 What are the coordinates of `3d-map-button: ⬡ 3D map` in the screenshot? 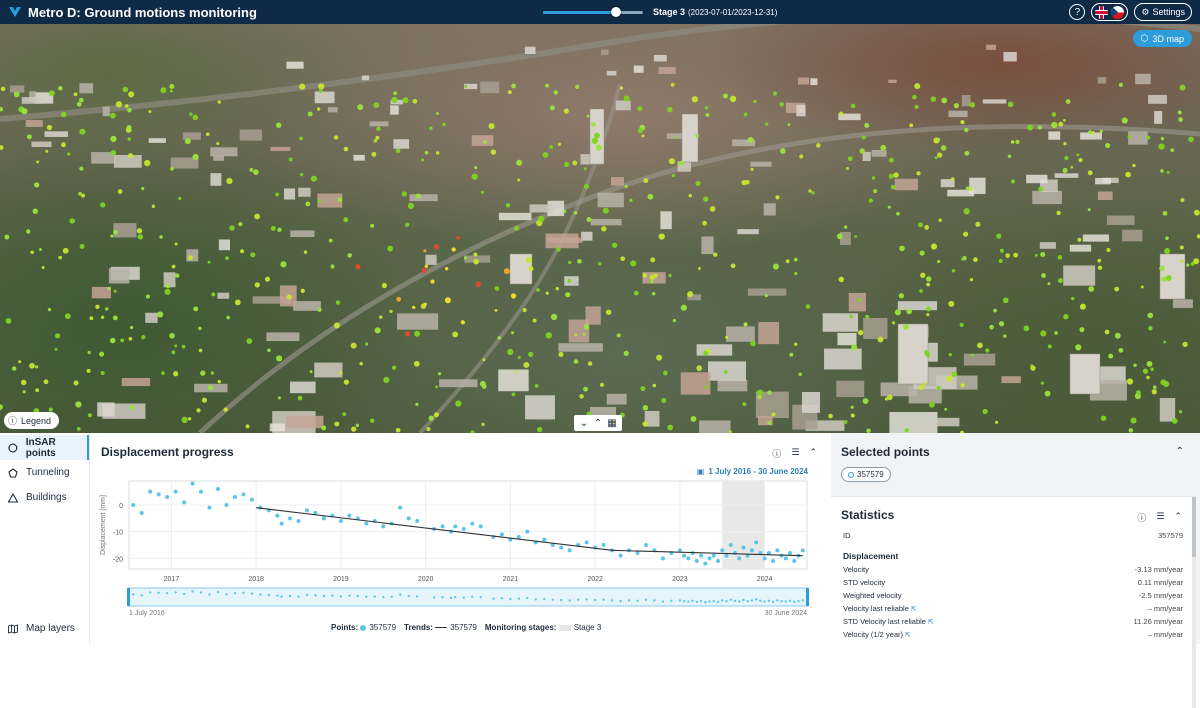 It's located at (1162, 38).